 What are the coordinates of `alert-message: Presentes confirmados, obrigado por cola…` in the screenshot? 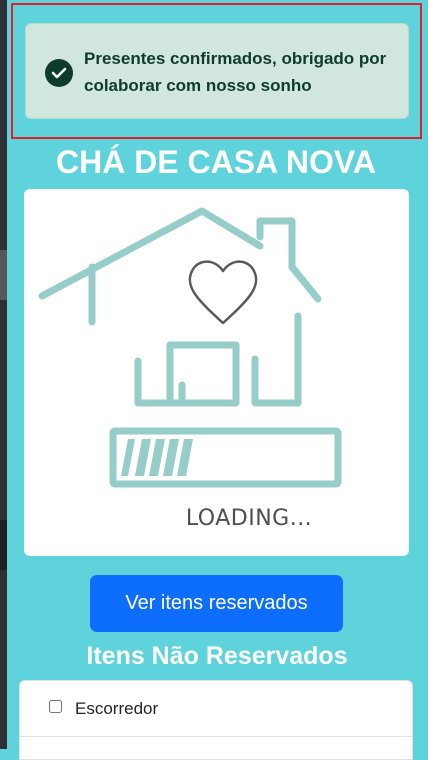 It's located at (235, 72).